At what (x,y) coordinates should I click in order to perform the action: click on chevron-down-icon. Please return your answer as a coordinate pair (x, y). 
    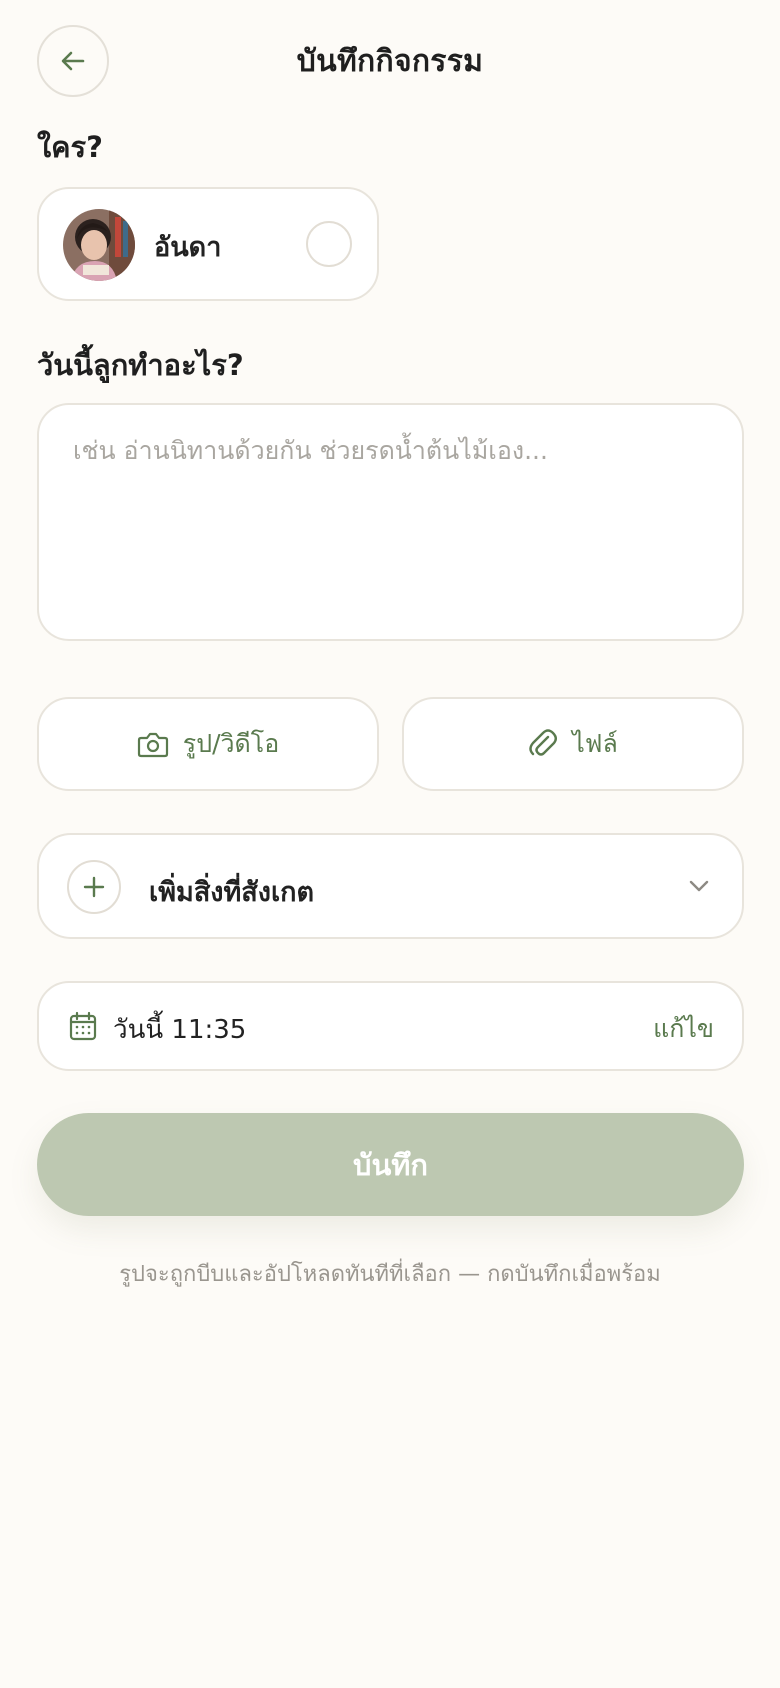
    Looking at the image, I should click on (699, 886).